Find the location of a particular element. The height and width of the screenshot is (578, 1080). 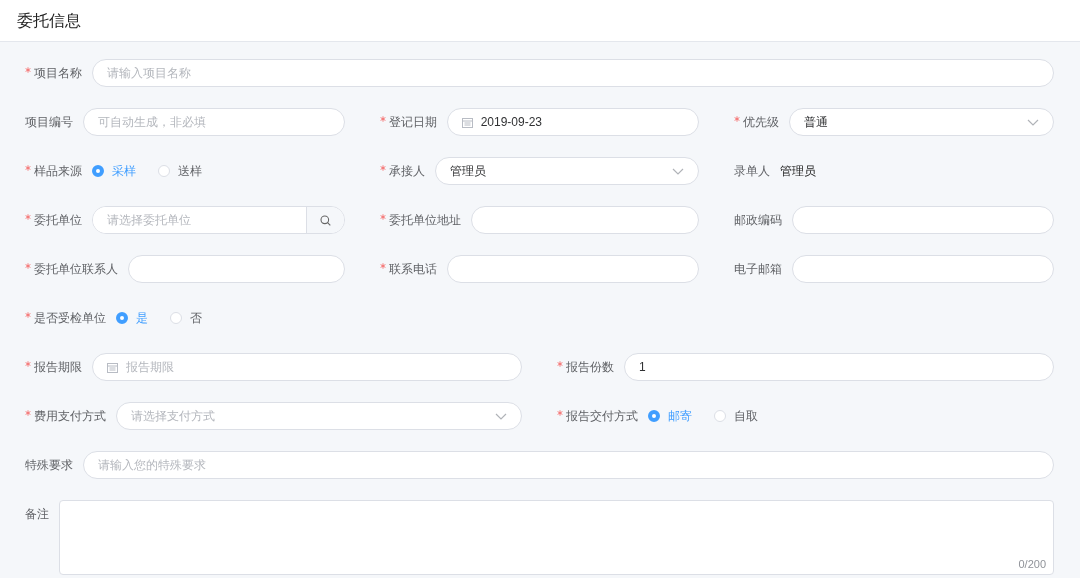

field-value: 管理员 is located at coordinates (798, 171).